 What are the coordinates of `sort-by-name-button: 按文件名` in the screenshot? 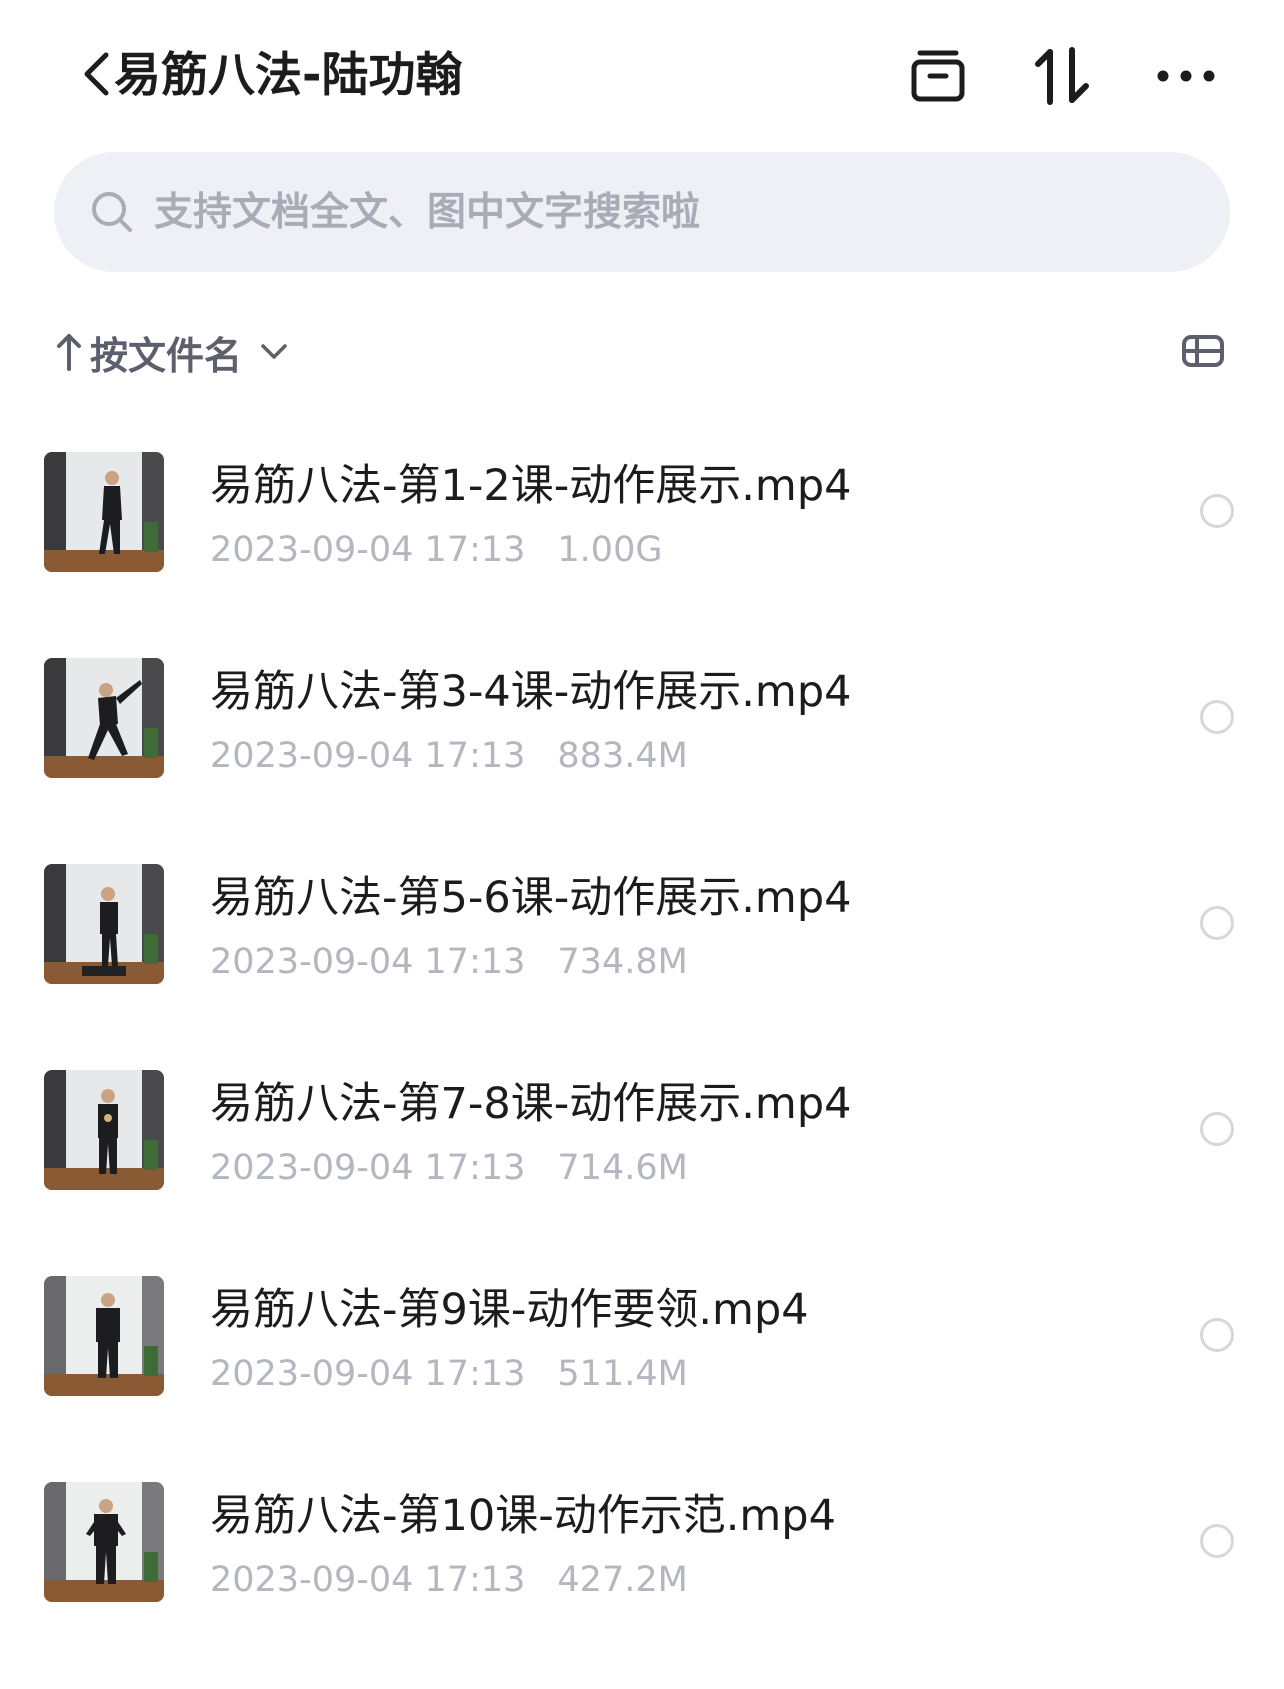 It's located at (172, 352).